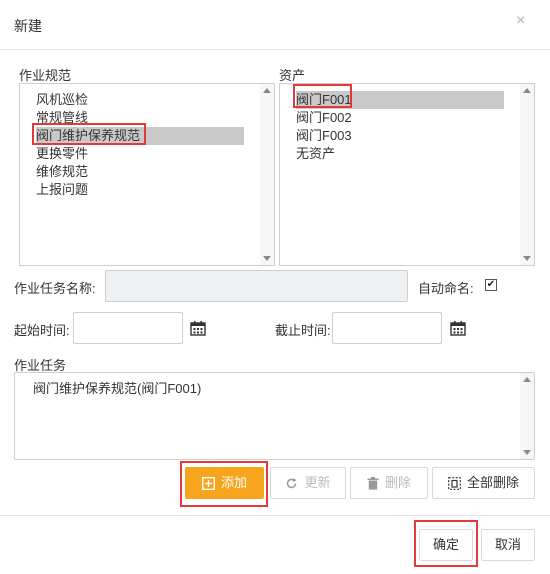  Describe the element at coordinates (407, 174) in the screenshot. I see `assets-list: 阀门F001 阀门F002 阀门F003 无资产` at that location.